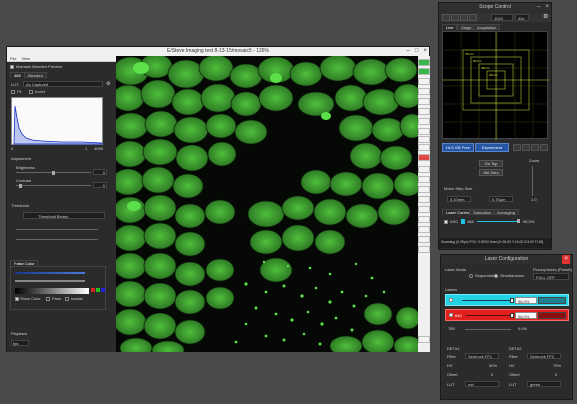 The height and width of the screenshot is (404, 577). What do you see at coordinates (424, 199) in the screenshot?
I see `polyline-icon` at bounding box center [424, 199].